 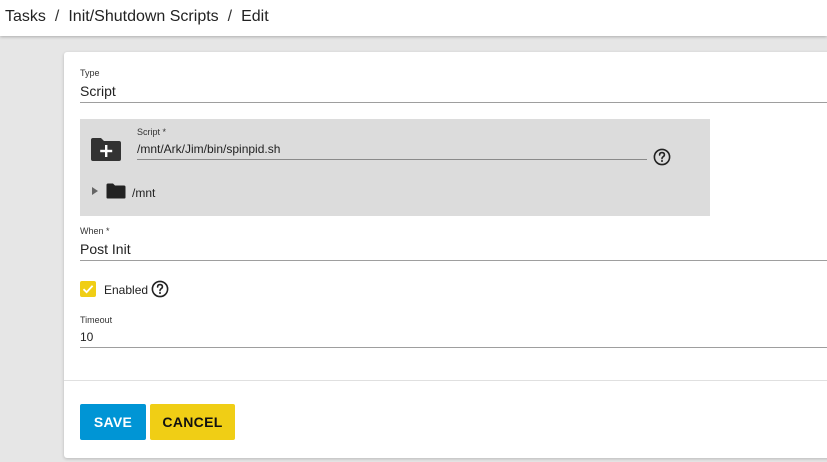 What do you see at coordinates (392, 159) in the screenshot?
I see `script-underline` at bounding box center [392, 159].